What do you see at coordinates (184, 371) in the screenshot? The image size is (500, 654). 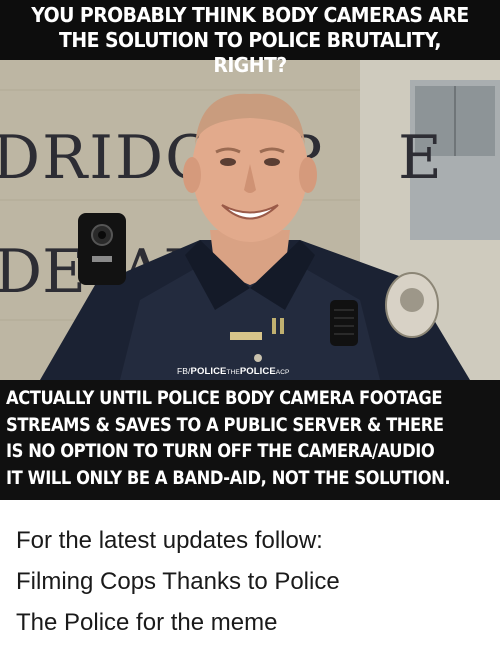 I see `credit-prefix: FB/` at bounding box center [184, 371].